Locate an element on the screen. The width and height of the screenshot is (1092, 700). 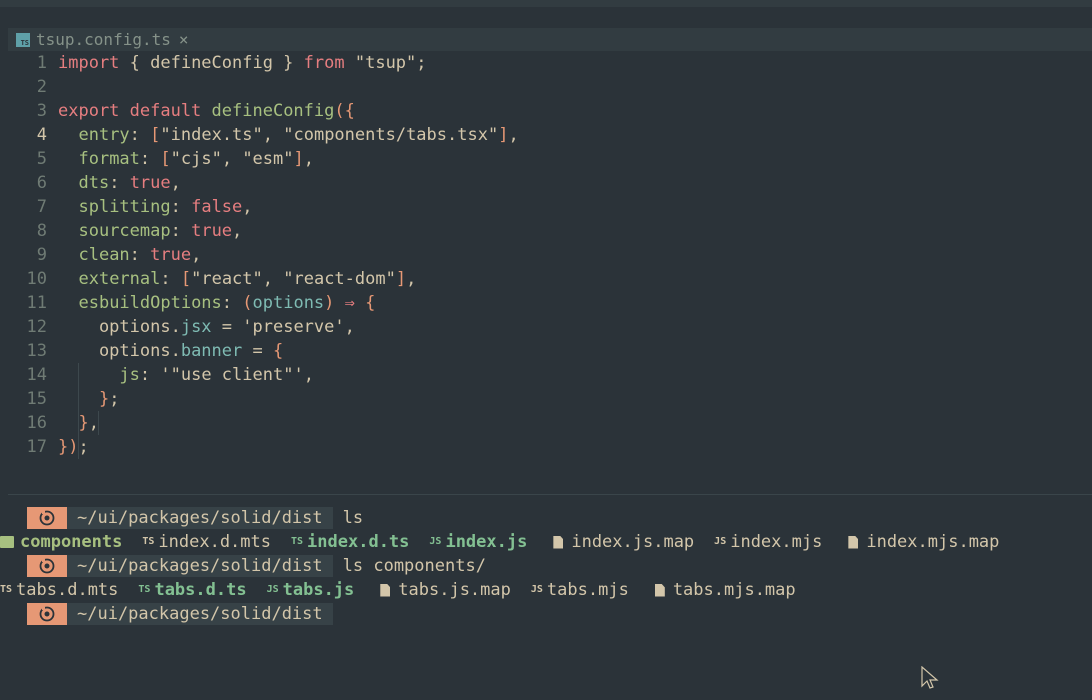
code-line: 13 options.banner = { is located at coordinates (155, 351).